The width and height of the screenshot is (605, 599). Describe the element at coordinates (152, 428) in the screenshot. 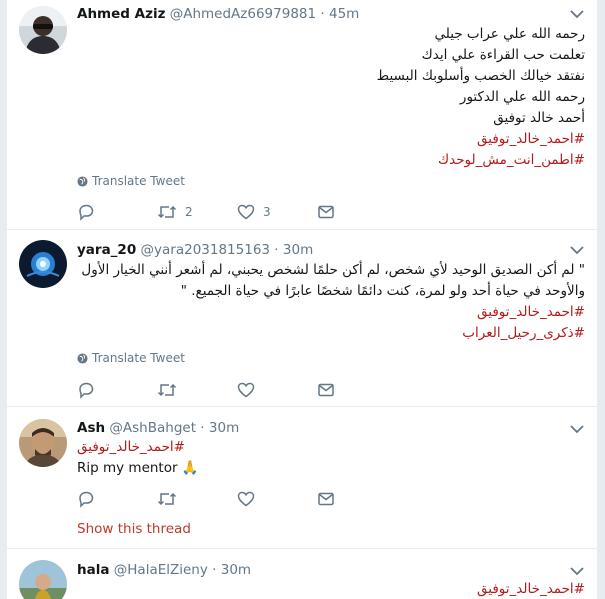

I see `user-handle: @AshBahget` at that location.